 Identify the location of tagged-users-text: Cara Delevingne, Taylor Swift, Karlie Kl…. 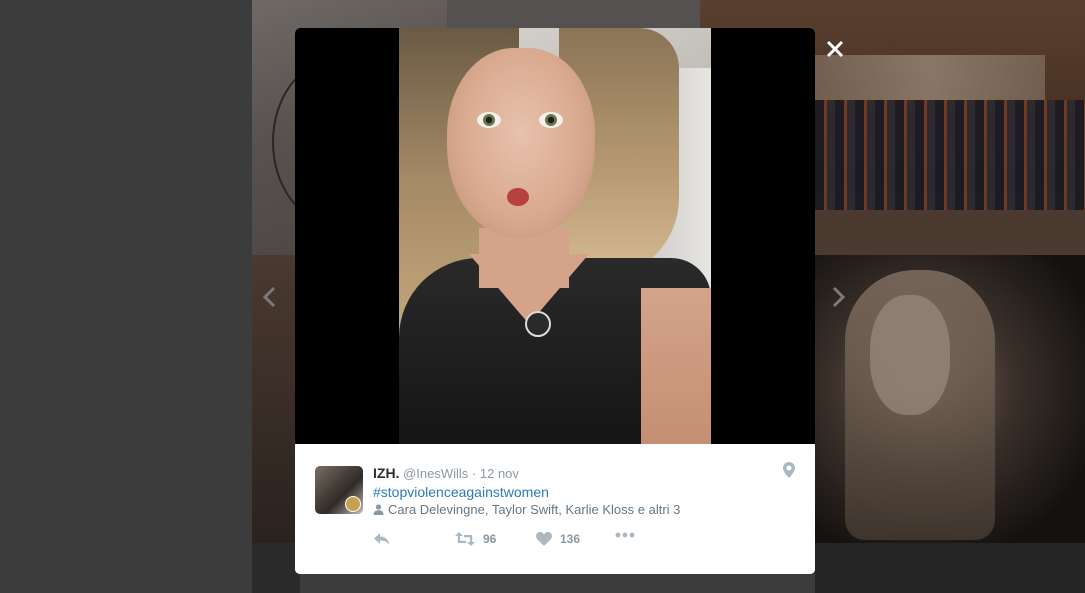
(534, 509).